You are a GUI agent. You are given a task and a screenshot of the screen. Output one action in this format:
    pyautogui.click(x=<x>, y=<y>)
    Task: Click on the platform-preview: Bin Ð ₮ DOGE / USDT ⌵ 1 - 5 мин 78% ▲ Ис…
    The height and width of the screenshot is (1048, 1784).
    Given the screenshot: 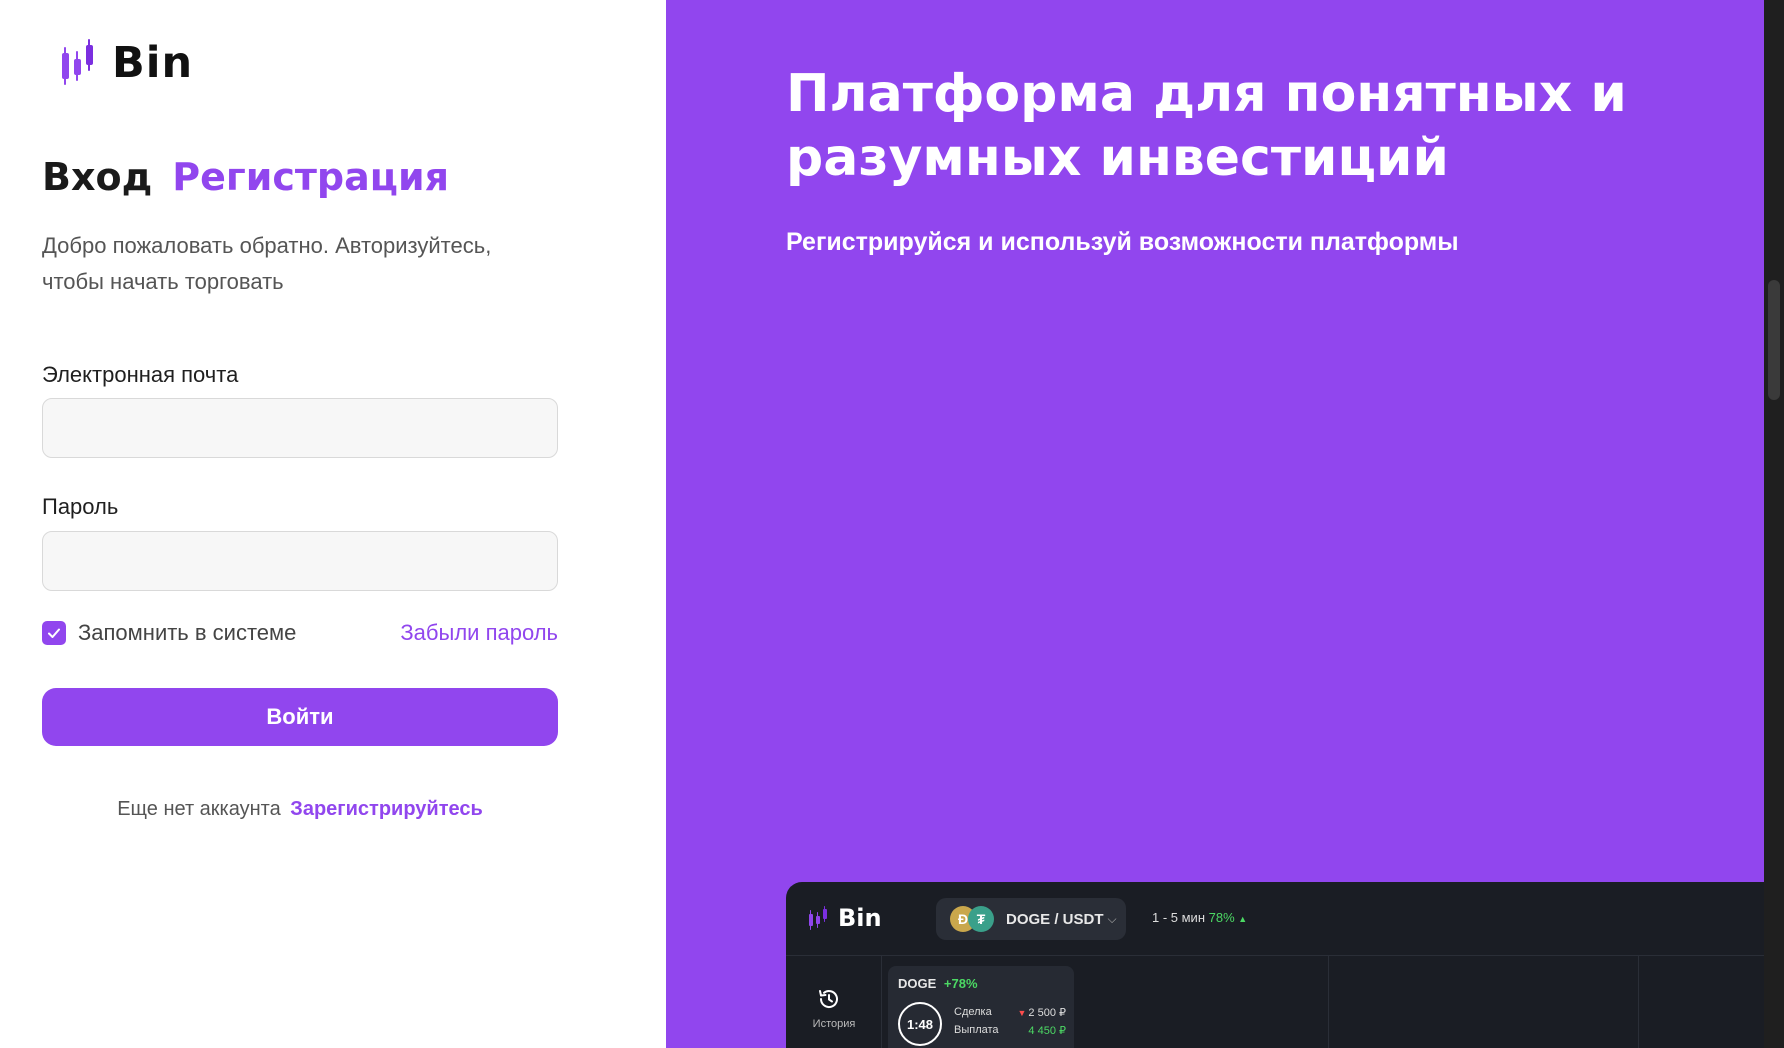 What is the action you would take?
    pyautogui.click(x=1275, y=965)
    